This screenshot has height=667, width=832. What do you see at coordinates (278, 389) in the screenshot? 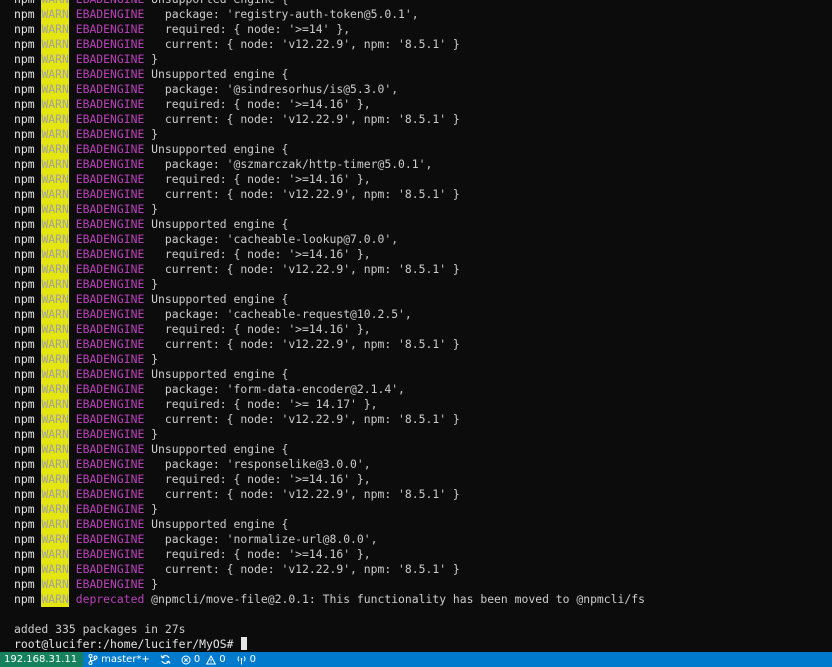
I see `warn-message: package: 'form-data-encoder@2.1.4',` at bounding box center [278, 389].